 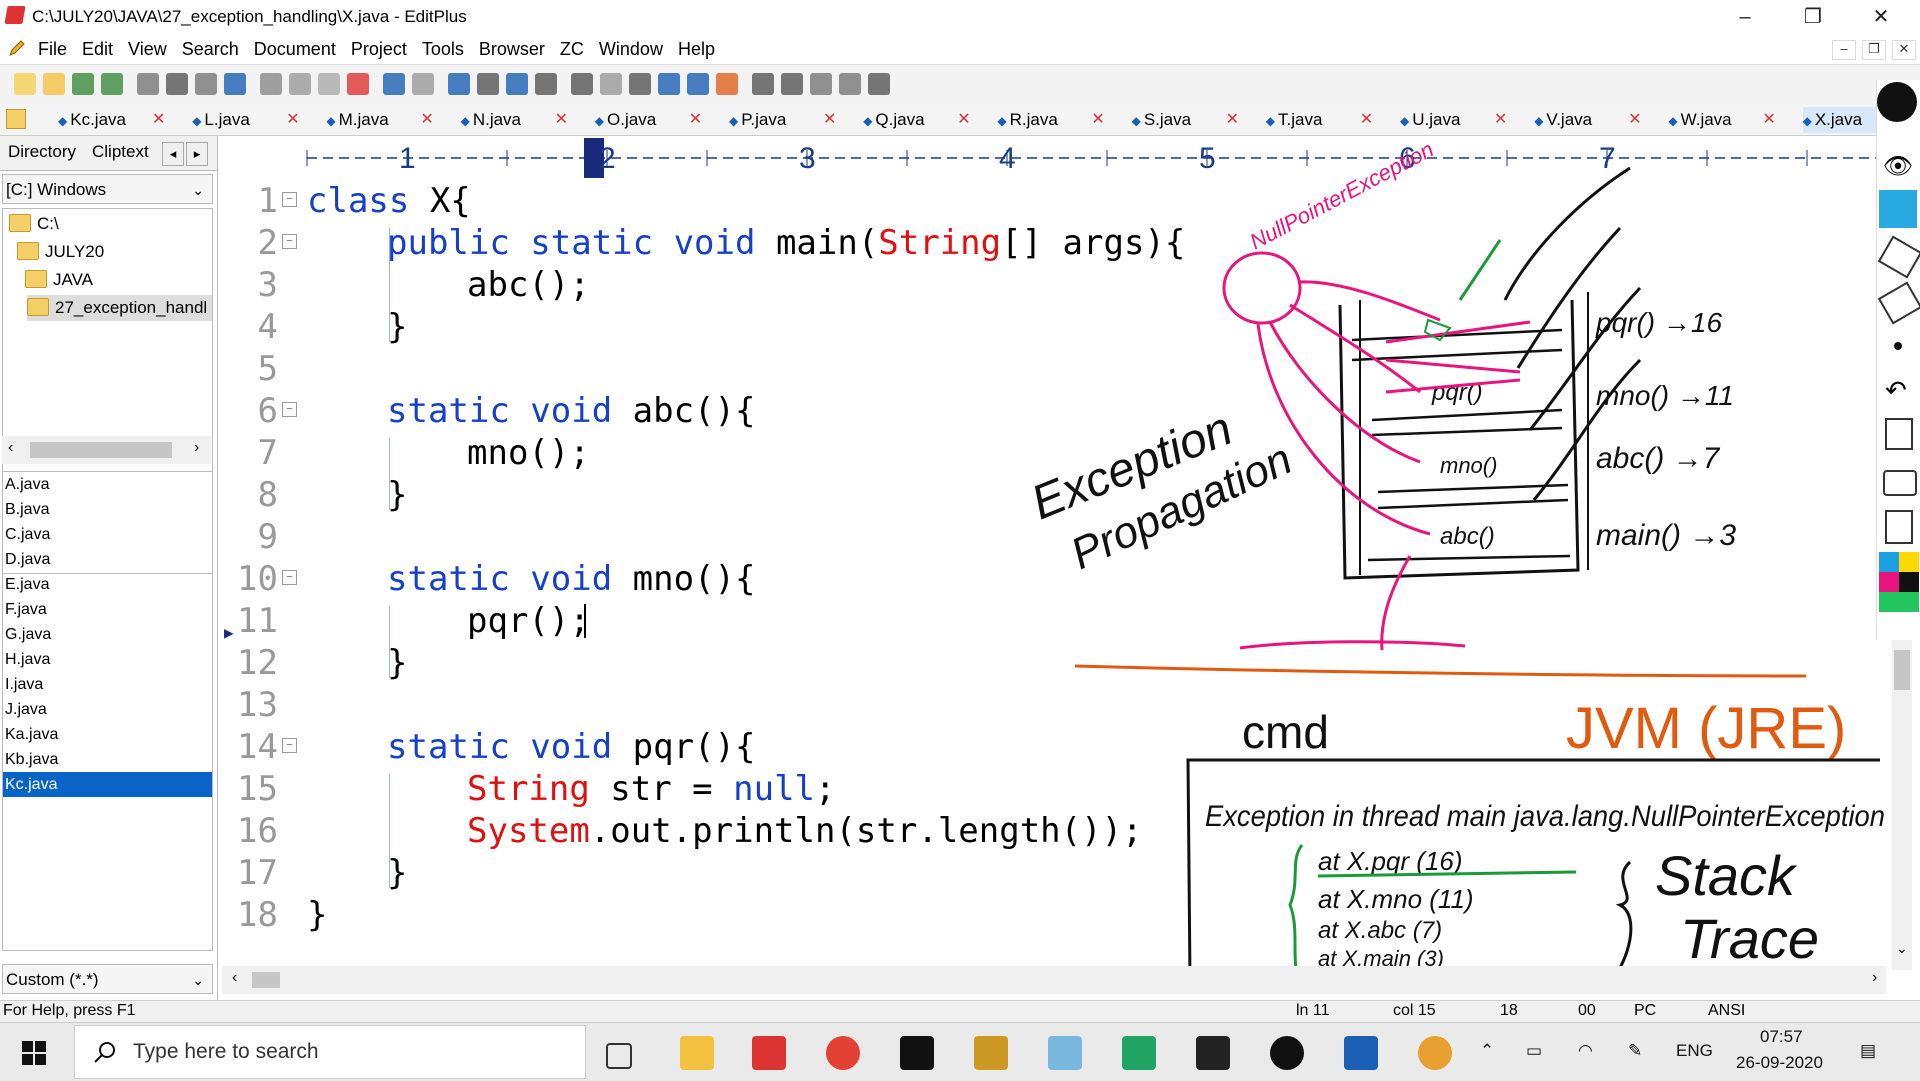 I want to click on task-view-icon, so click(x=619, y=1056).